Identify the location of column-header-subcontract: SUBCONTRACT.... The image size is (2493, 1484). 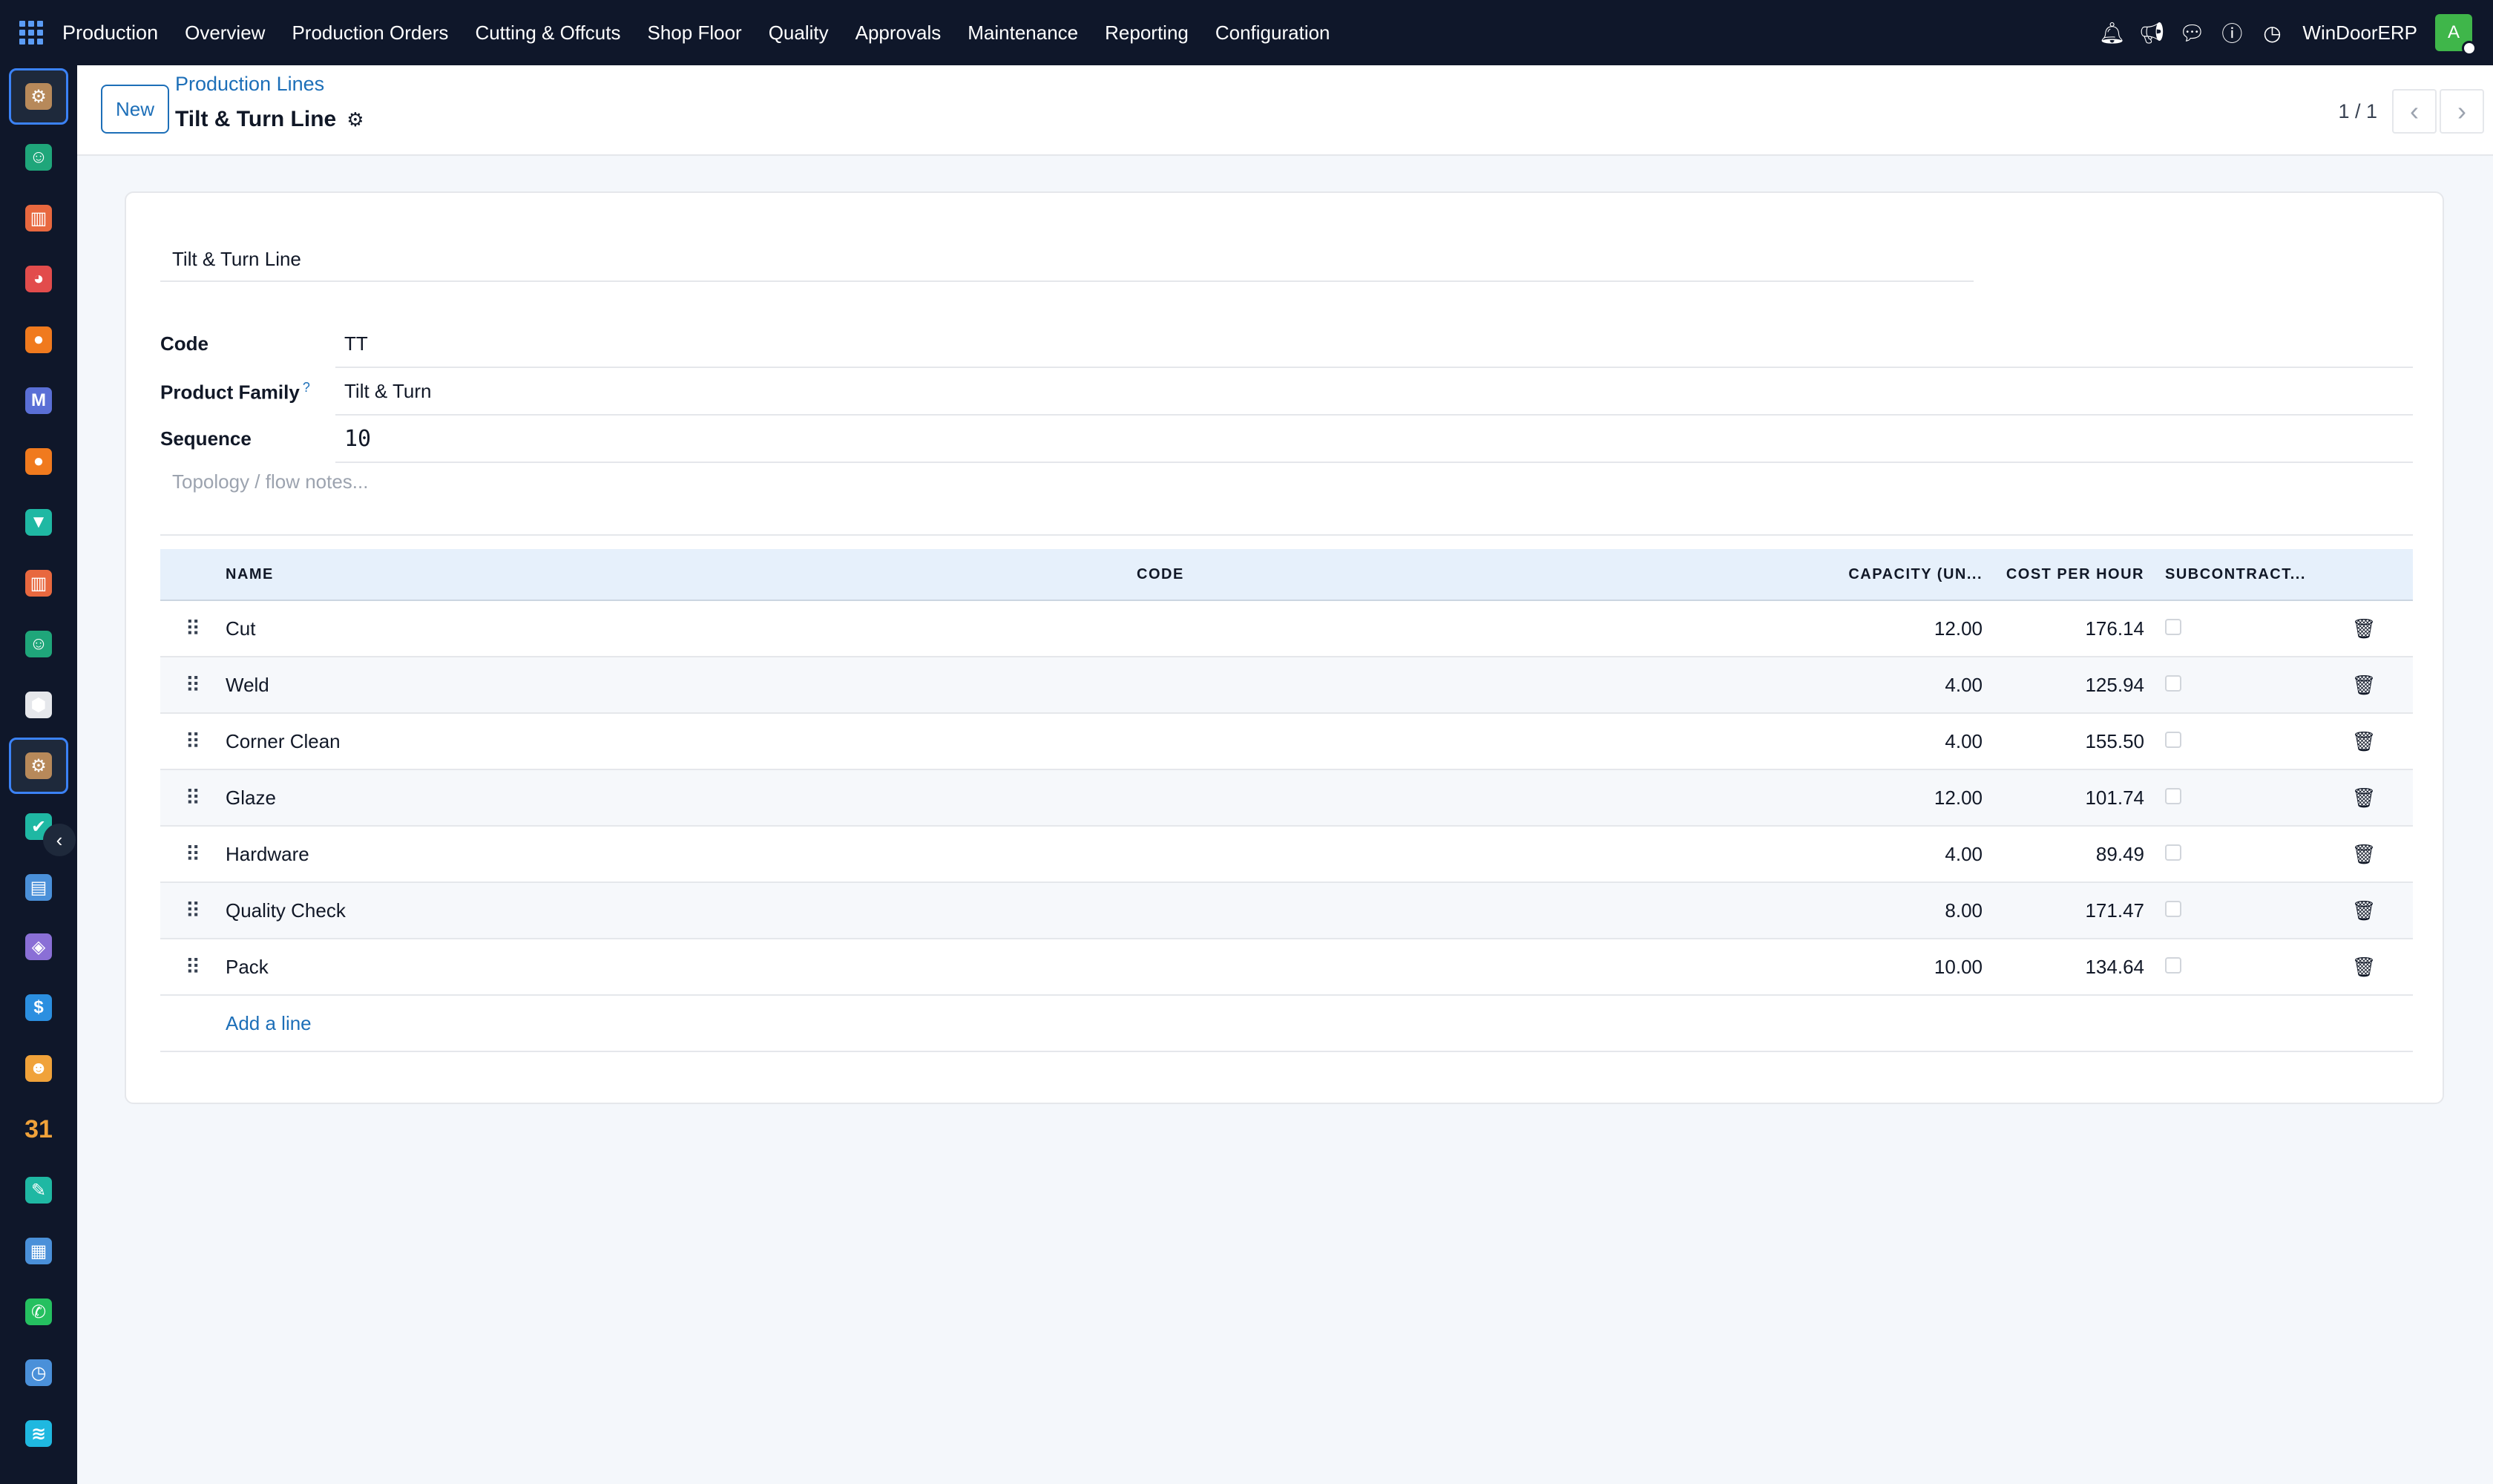
(2235, 574).